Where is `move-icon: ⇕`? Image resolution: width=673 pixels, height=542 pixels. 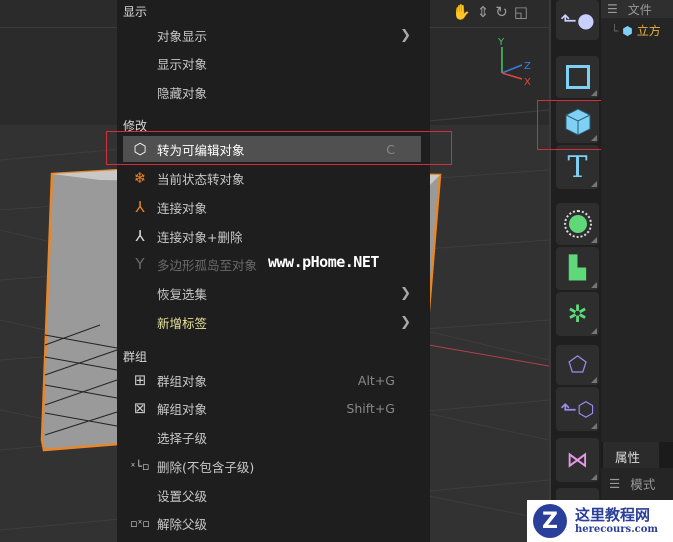 move-icon: ⇕ is located at coordinates (483, 12).